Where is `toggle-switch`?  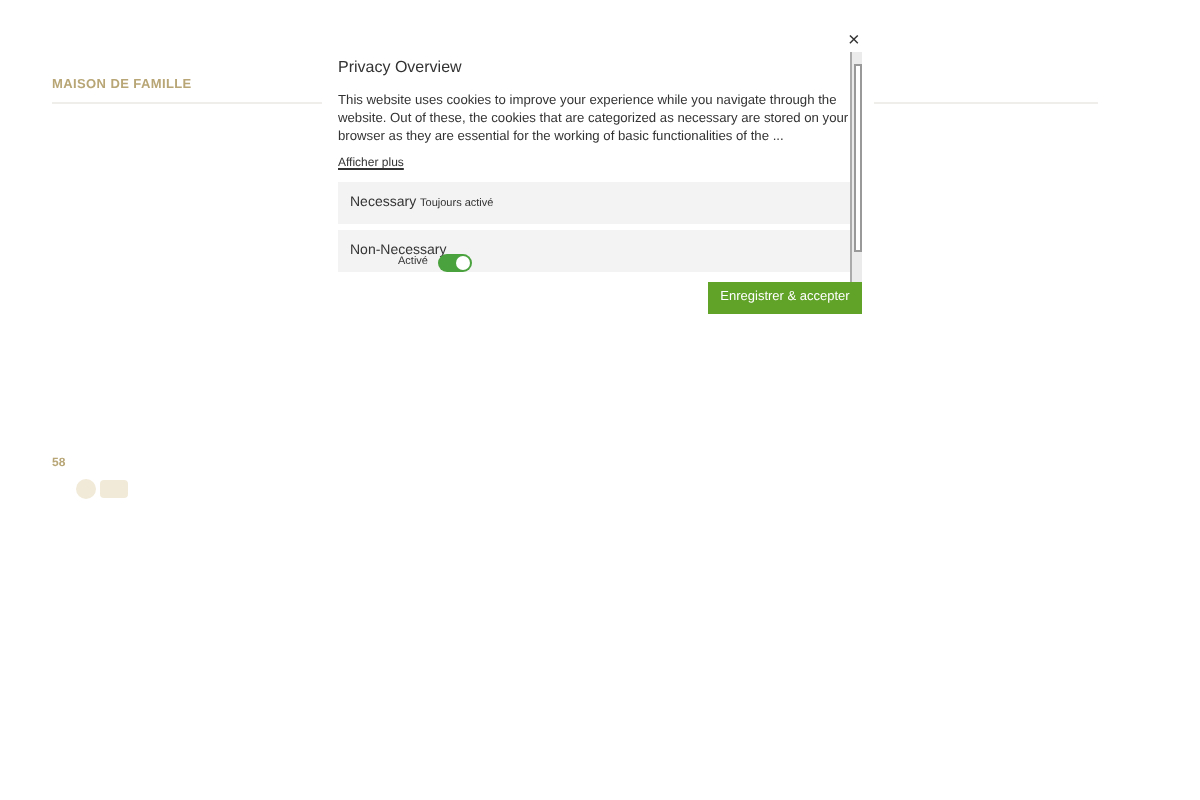 toggle-switch is located at coordinates (455, 262).